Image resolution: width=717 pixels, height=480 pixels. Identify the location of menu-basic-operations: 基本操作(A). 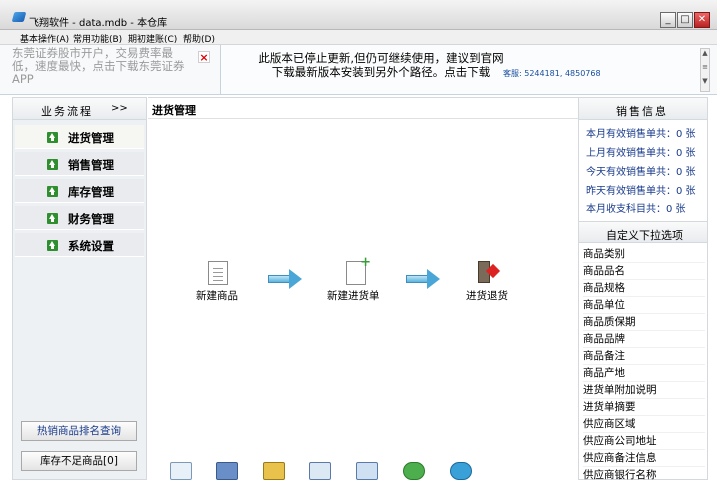
(44, 38).